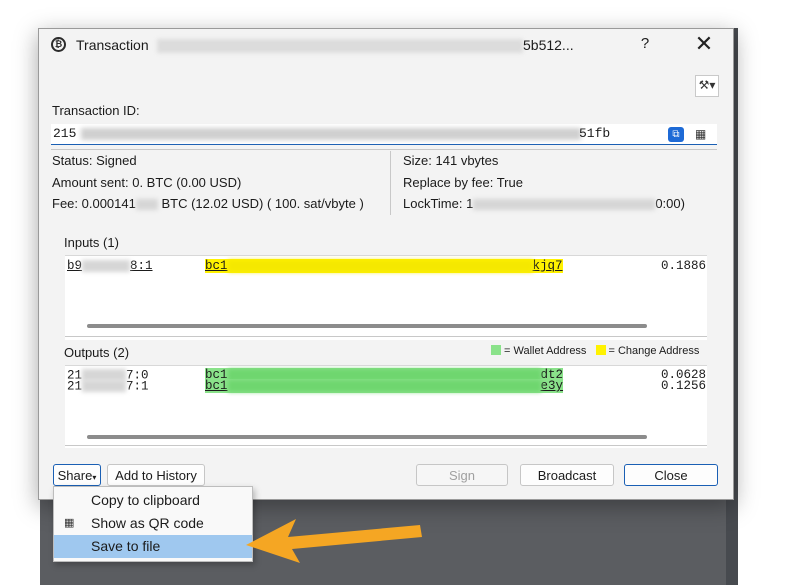 This screenshot has width=808, height=585. I want to click on inputs-list: b9 8:1 bc1 kjq7 0.1886, so click(386, 297).